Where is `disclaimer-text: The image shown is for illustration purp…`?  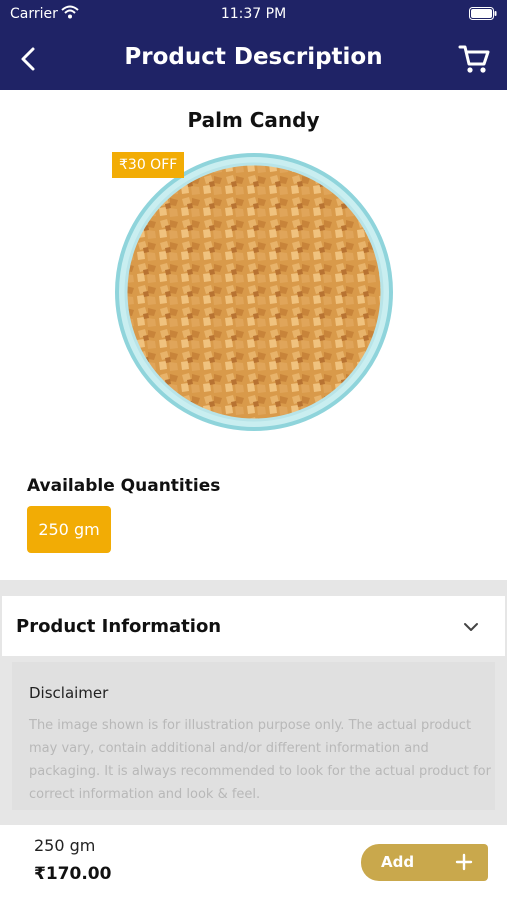
disclaimer-text: The image shown is for illustration purp… is located at coordinates (260, 760).